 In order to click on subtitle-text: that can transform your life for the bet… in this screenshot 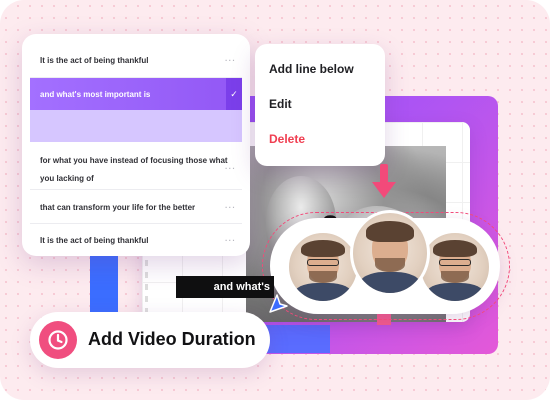, I will do `click(118, 207)`.